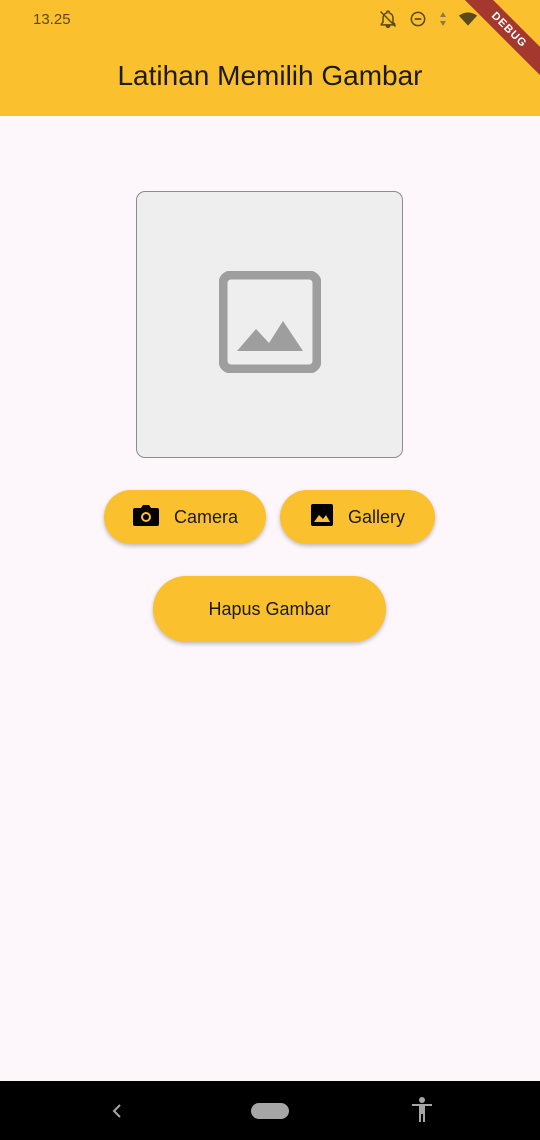 This screenshot has height=1140, width=540. What do you see at coordinates (422, 1112) in the screenshot?
I see `accessibility-icon` at bounding box center [422, 1112].